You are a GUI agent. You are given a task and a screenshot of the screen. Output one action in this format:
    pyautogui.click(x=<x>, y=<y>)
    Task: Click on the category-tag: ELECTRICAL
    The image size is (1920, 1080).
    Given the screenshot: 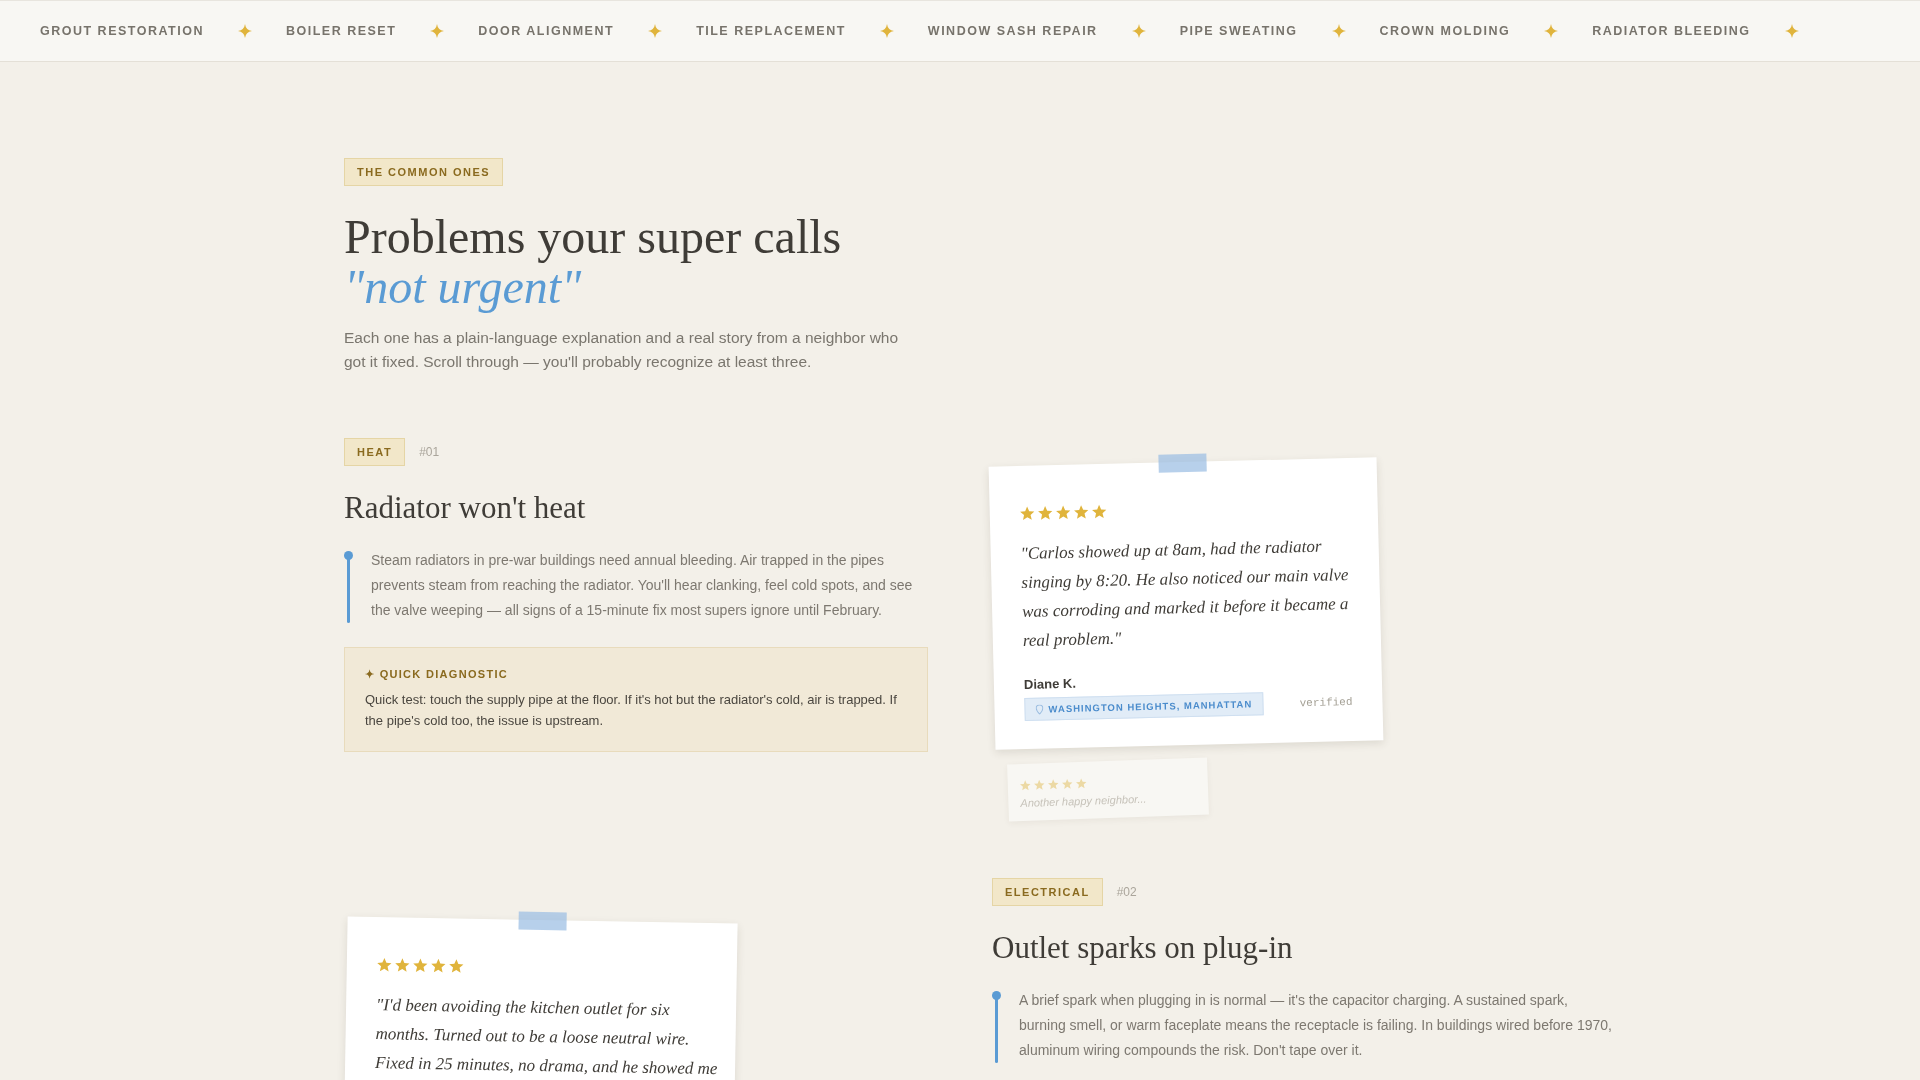 What is the action you would take?
    pyautogui.click(x=1047, y=892)
    